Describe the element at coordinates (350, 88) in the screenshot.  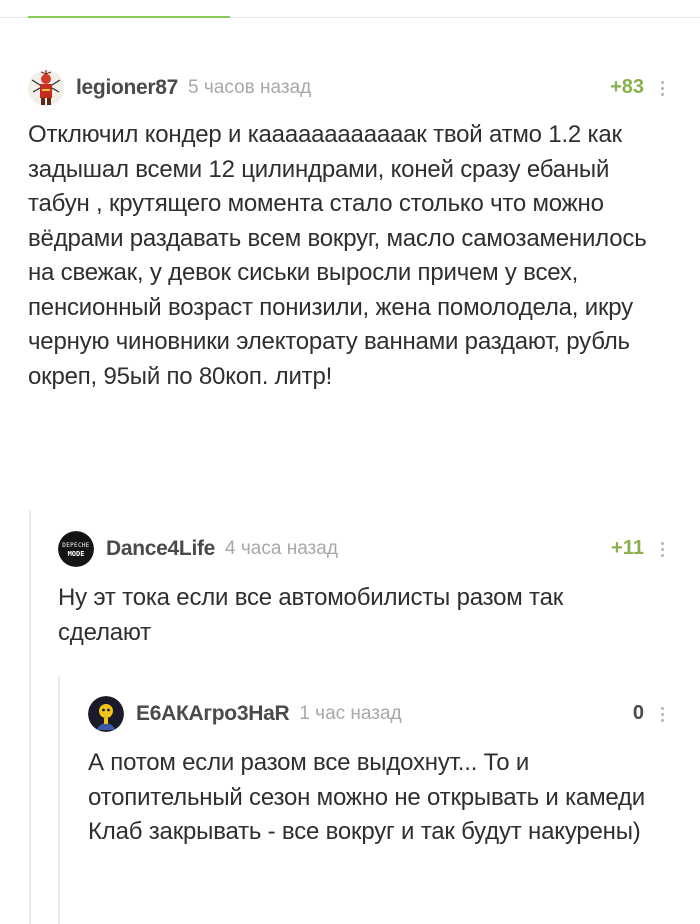
I see `comment-header: legioner87 5 часов назад +83` at that location.